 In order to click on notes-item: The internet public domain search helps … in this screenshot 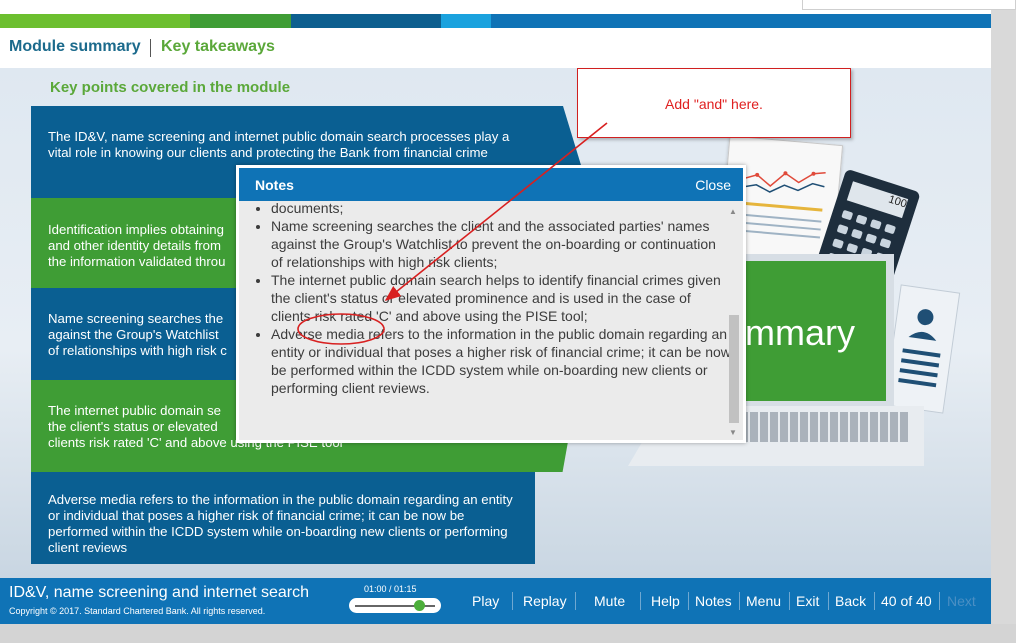, I will do `click(500, 298)`.